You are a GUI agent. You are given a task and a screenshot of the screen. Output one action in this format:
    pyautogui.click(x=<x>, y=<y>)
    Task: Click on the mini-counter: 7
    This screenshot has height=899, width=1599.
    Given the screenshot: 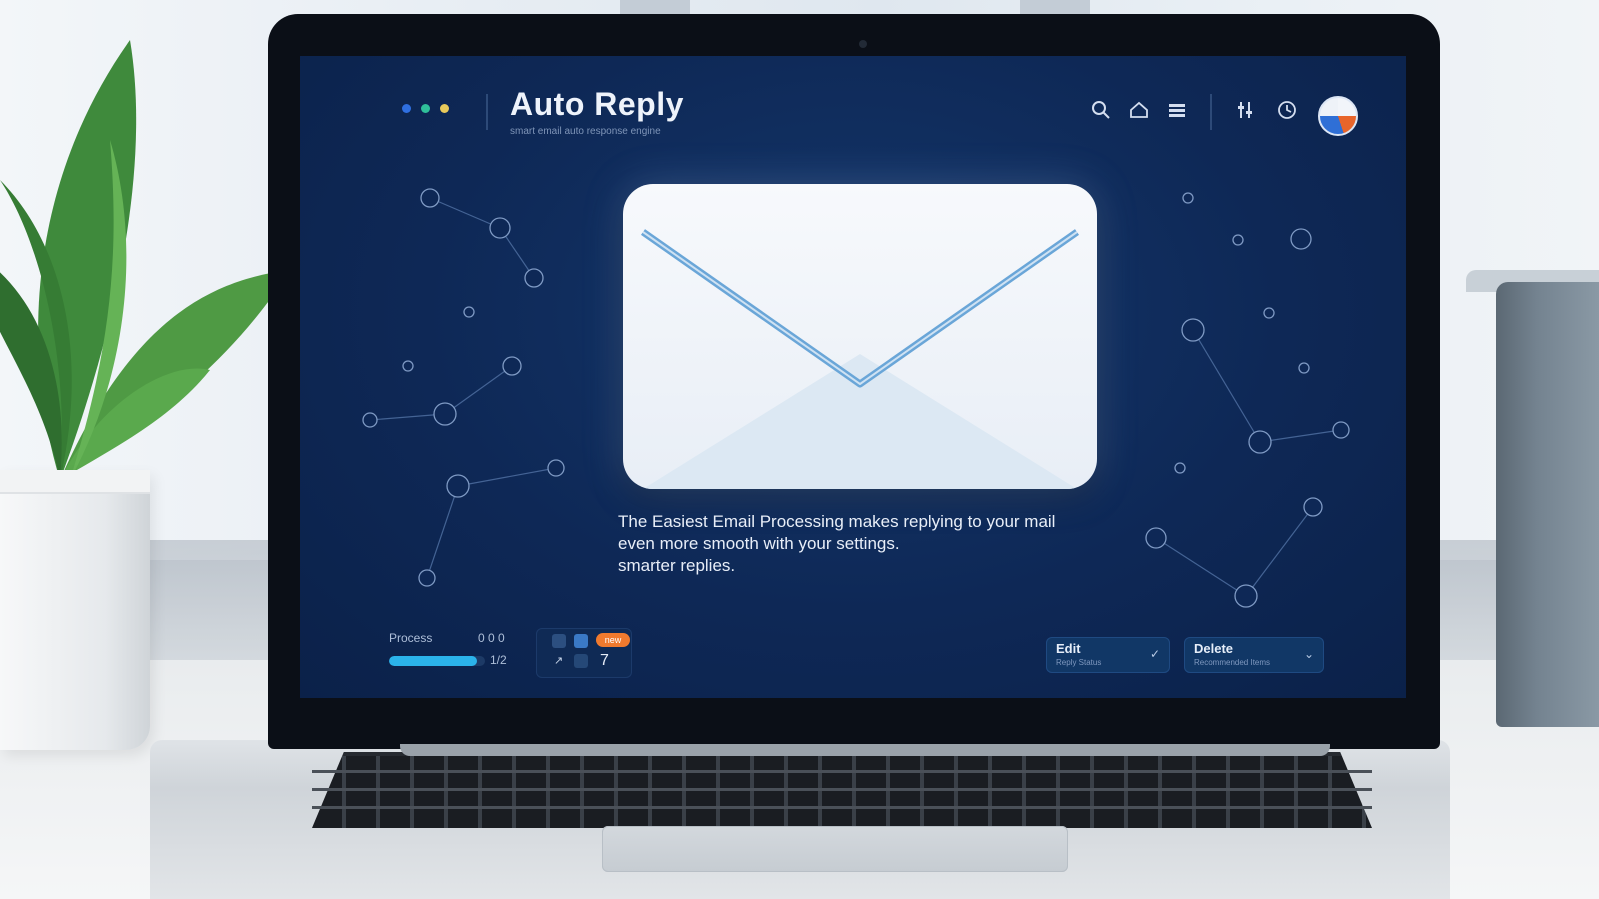 What is the action you would take?
    pyautogui.click(x=604, y=660)
    